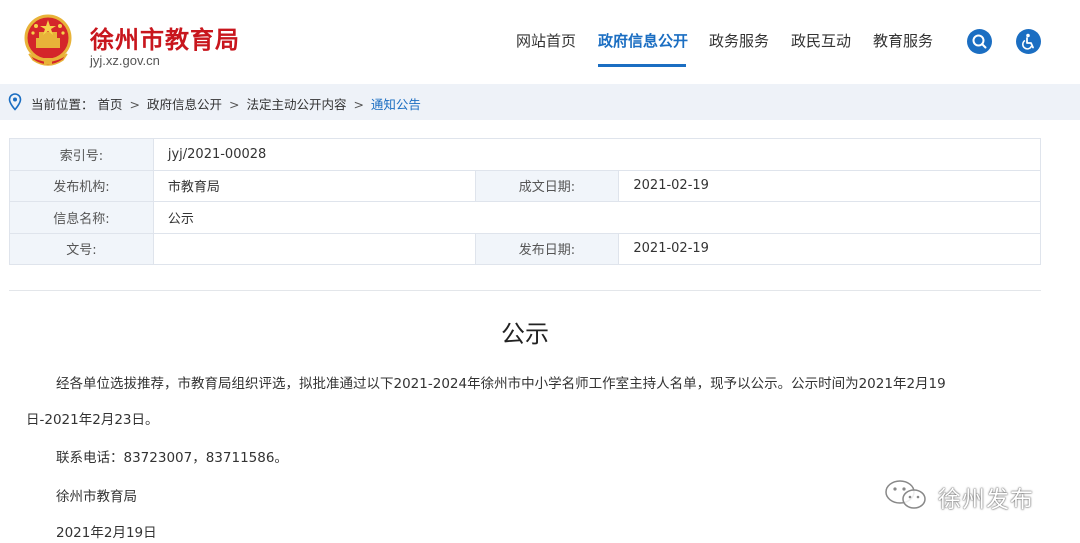 The width and height of the screenshot is (1080, 543). I want to click on table-row: 信息名称: 公示, so click(525, 217).